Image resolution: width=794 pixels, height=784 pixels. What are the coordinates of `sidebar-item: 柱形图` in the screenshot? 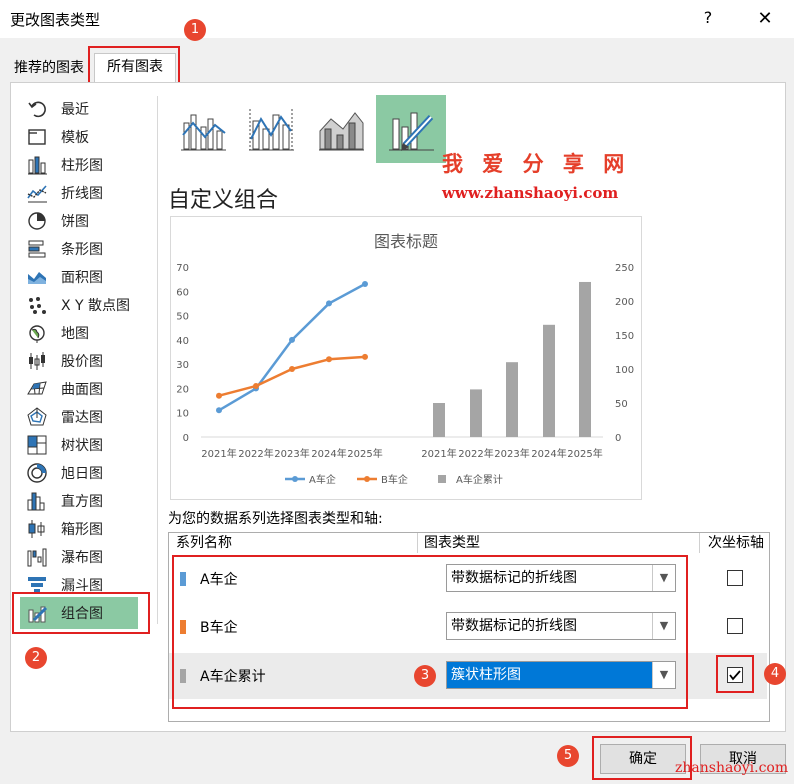 It's located at (91, 165).